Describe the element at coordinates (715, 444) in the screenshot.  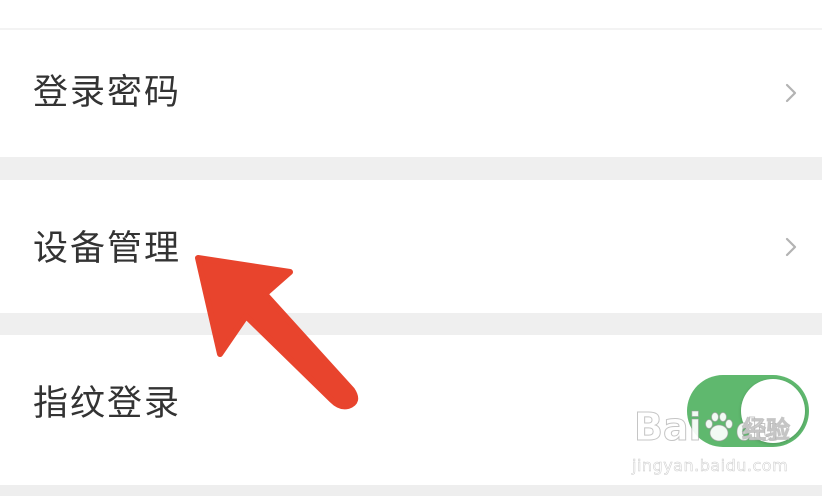
I see `baidu-jingyan-watermark: Bai du 经验 jingyan.baidu.com` at that location.